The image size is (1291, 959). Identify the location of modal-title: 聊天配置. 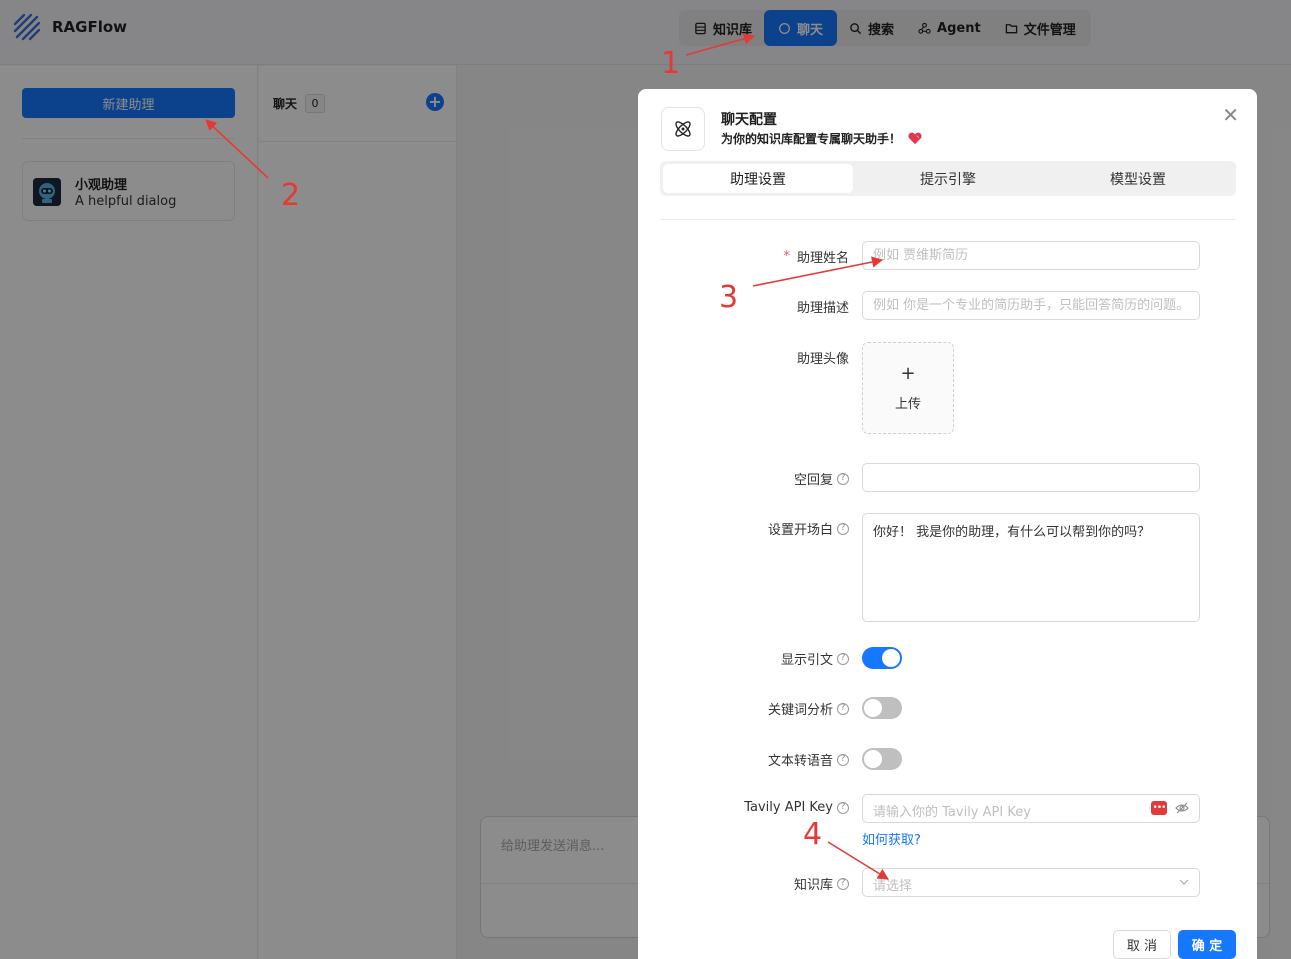
(749, 120).